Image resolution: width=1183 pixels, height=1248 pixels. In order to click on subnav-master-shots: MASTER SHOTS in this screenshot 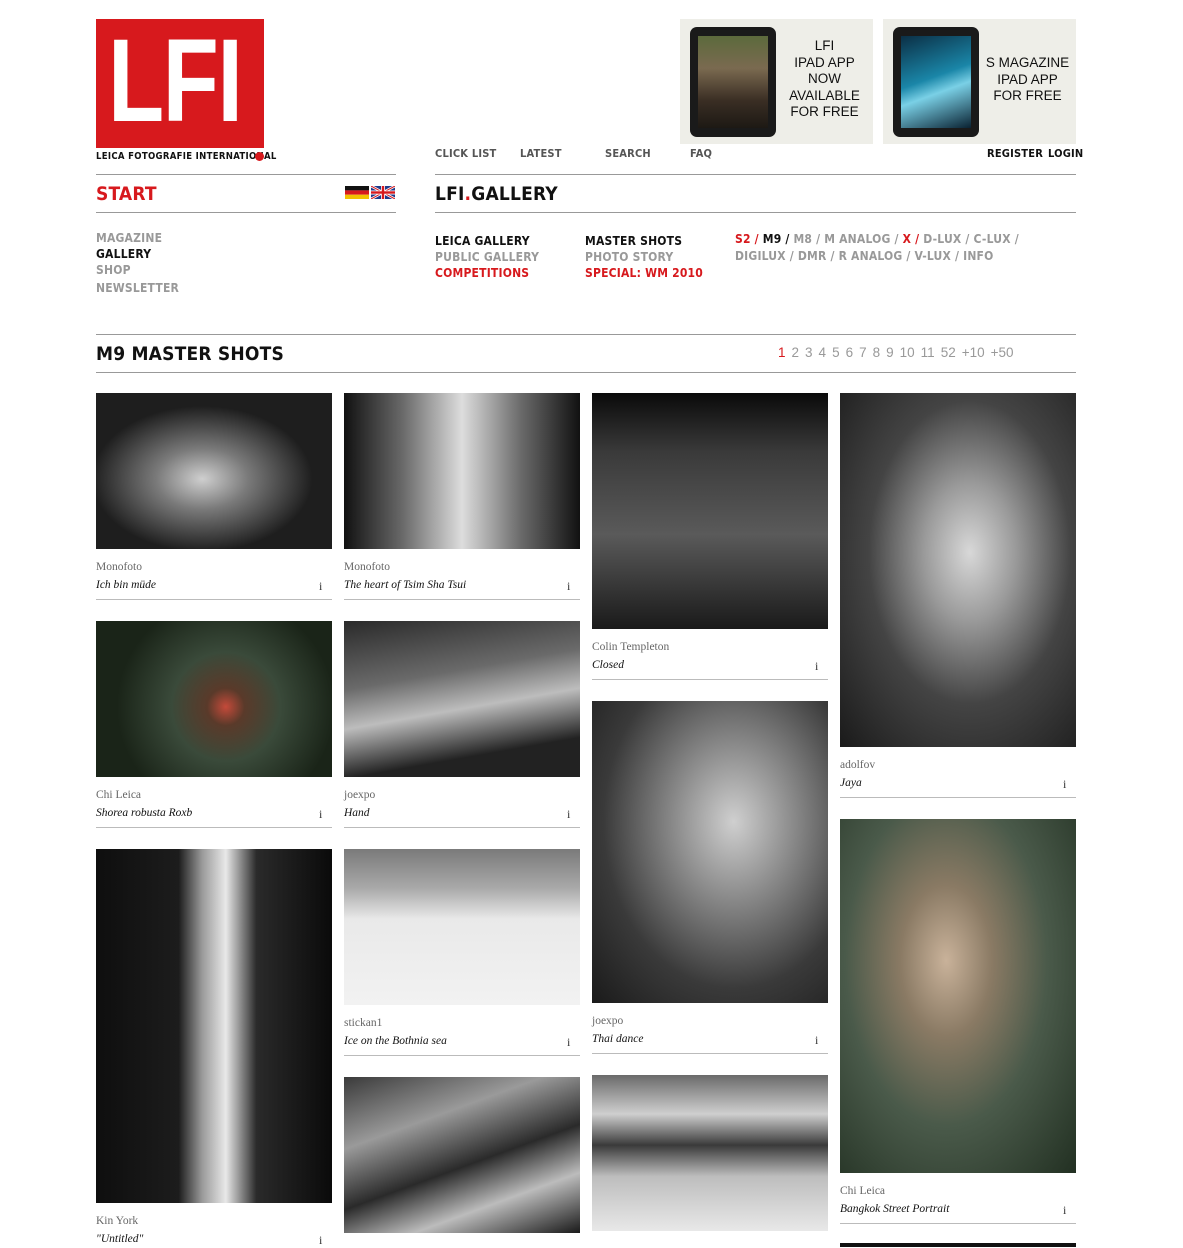, I will do `click(633, 241)`.